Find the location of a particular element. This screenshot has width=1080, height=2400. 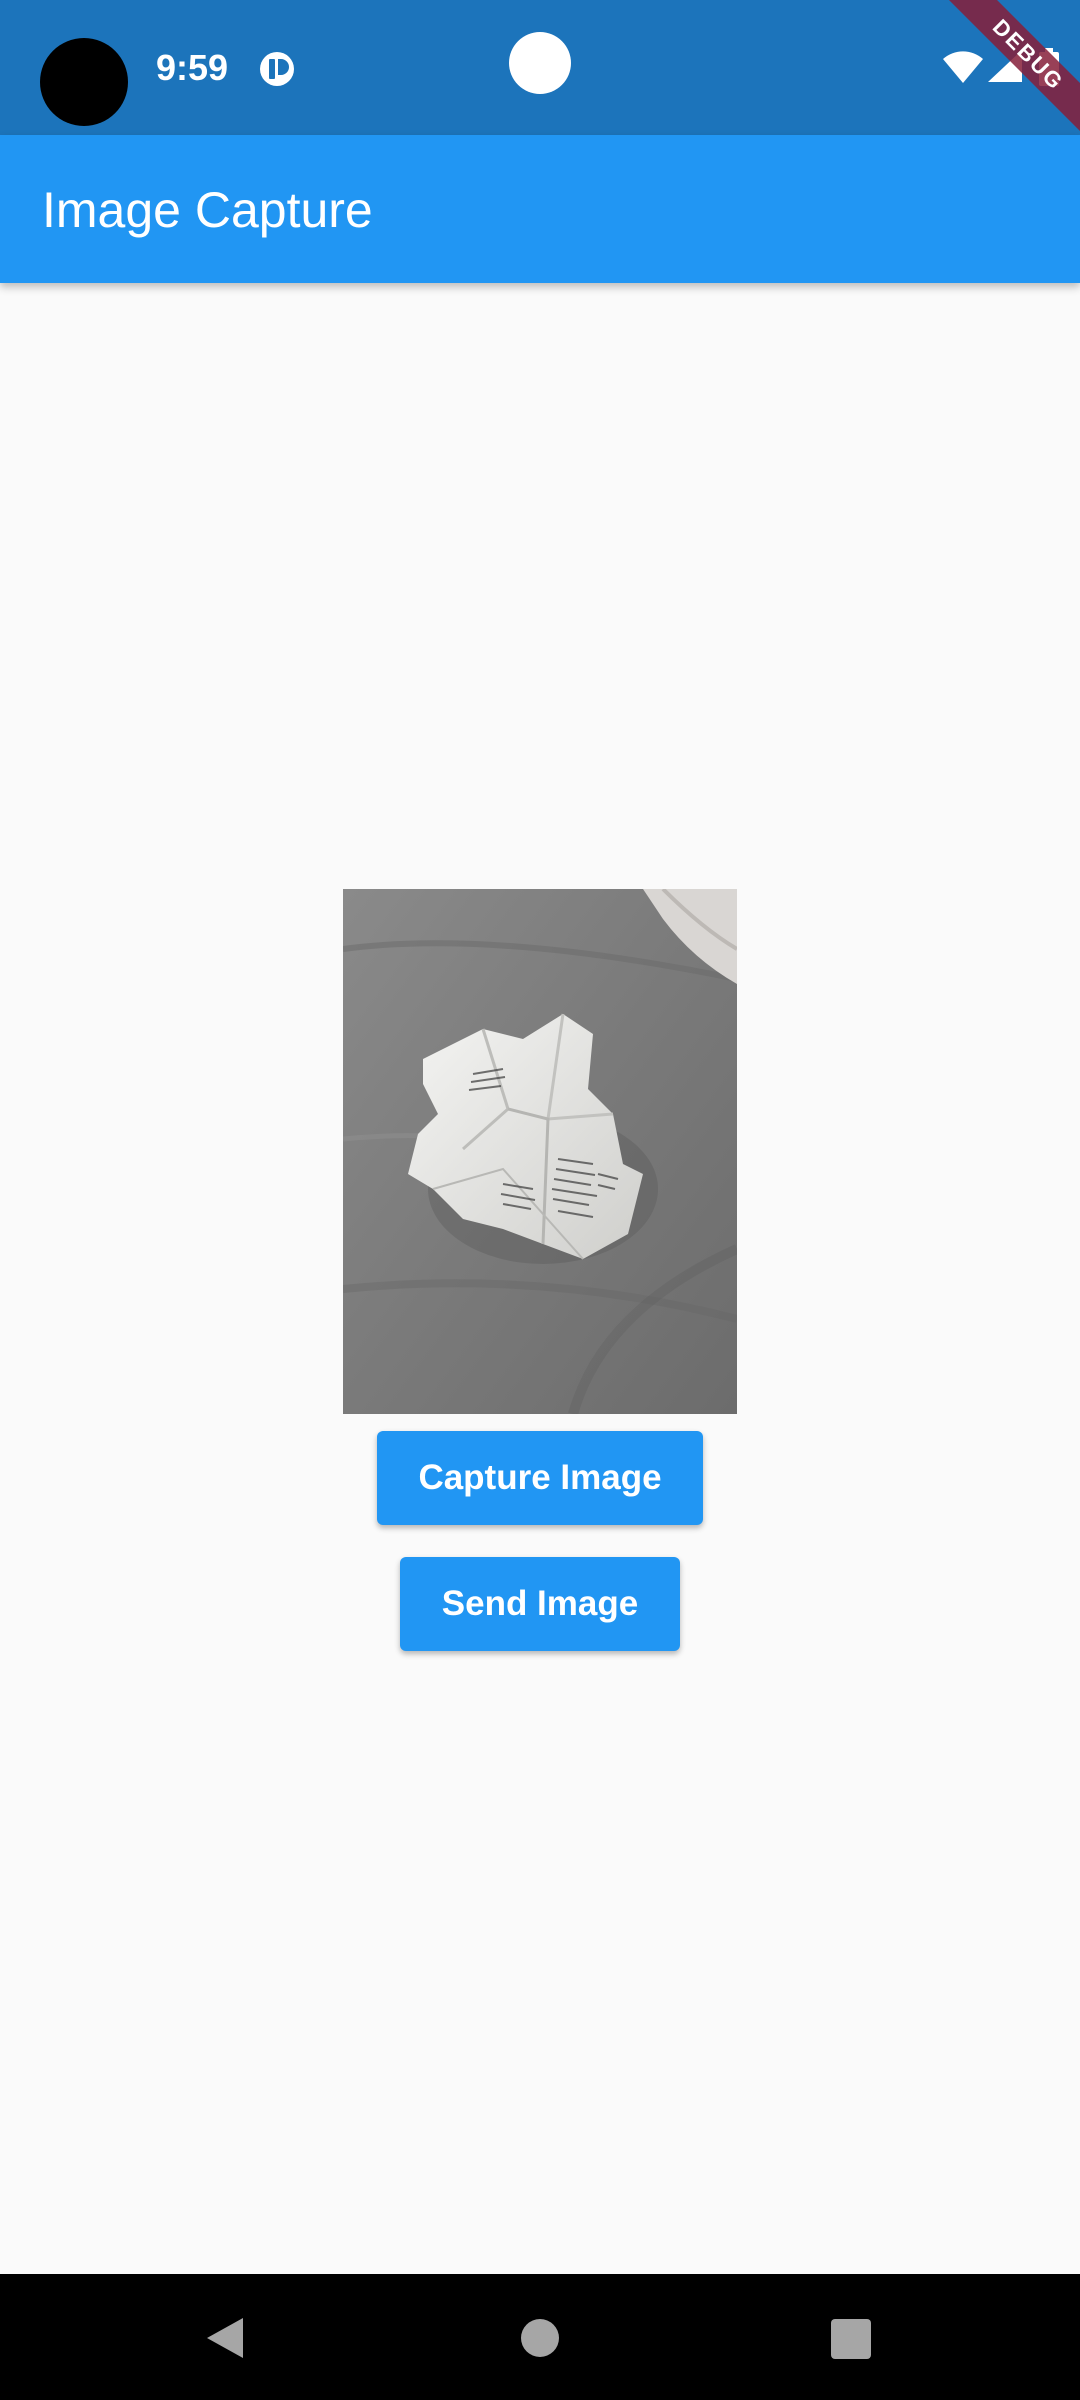

back-icon is located at coordinates (225, 2338).